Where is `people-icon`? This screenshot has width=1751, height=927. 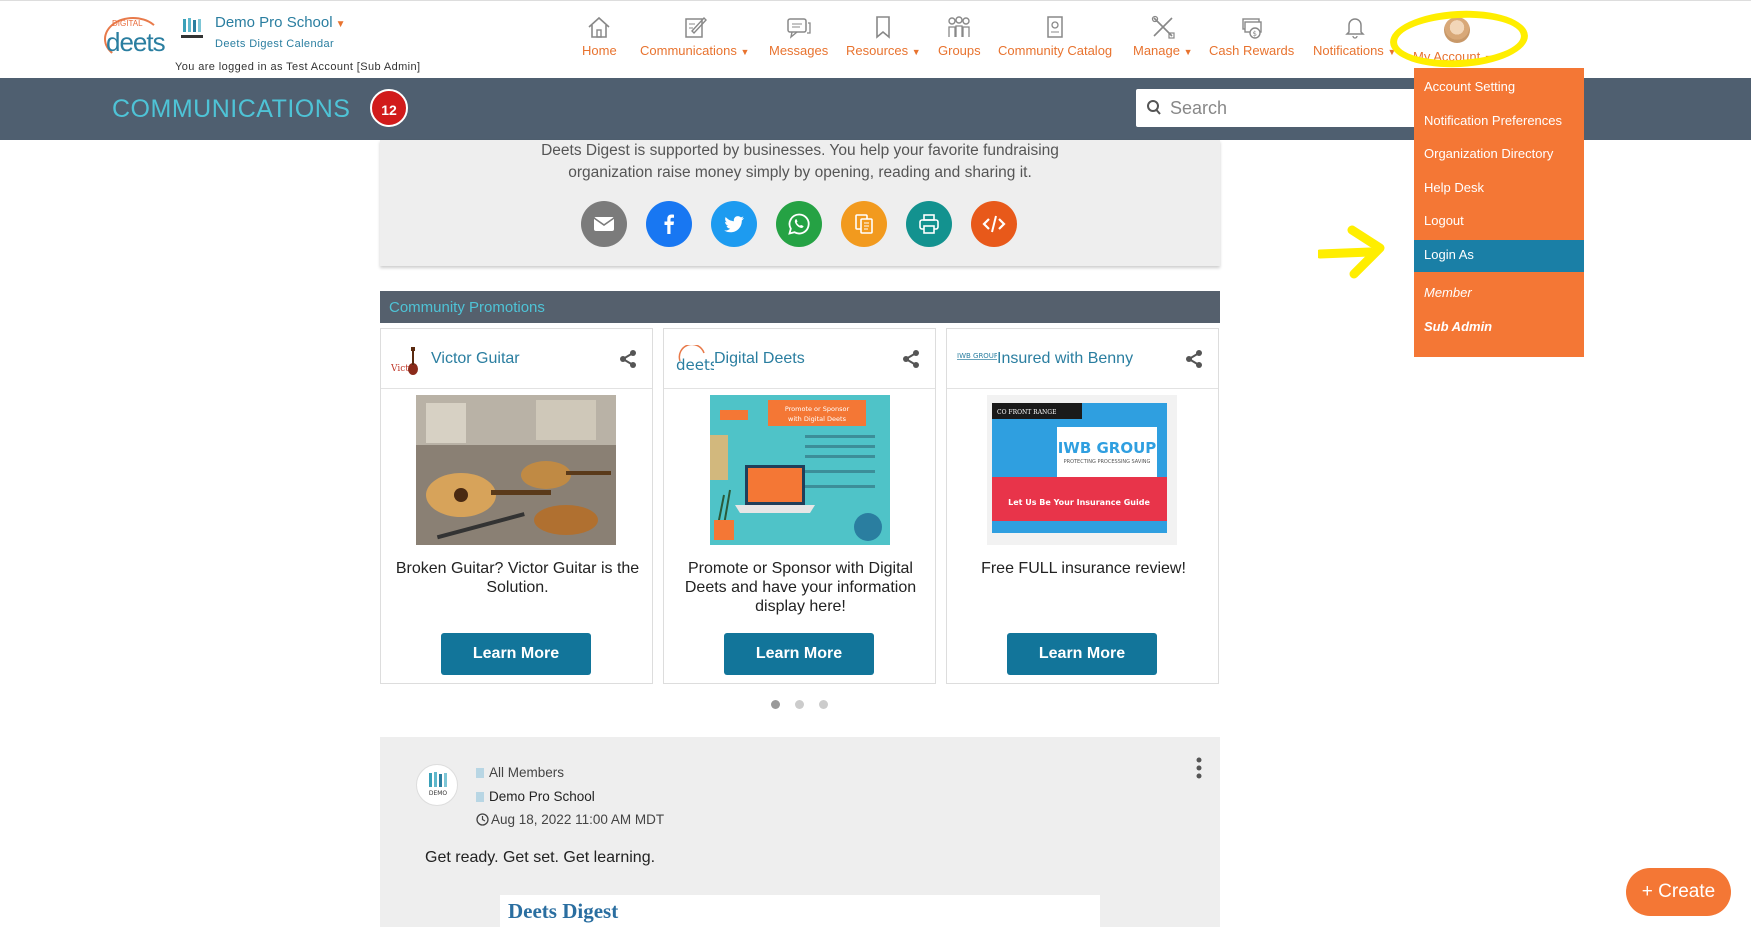
people-icon is located at coordinates (959, 26).